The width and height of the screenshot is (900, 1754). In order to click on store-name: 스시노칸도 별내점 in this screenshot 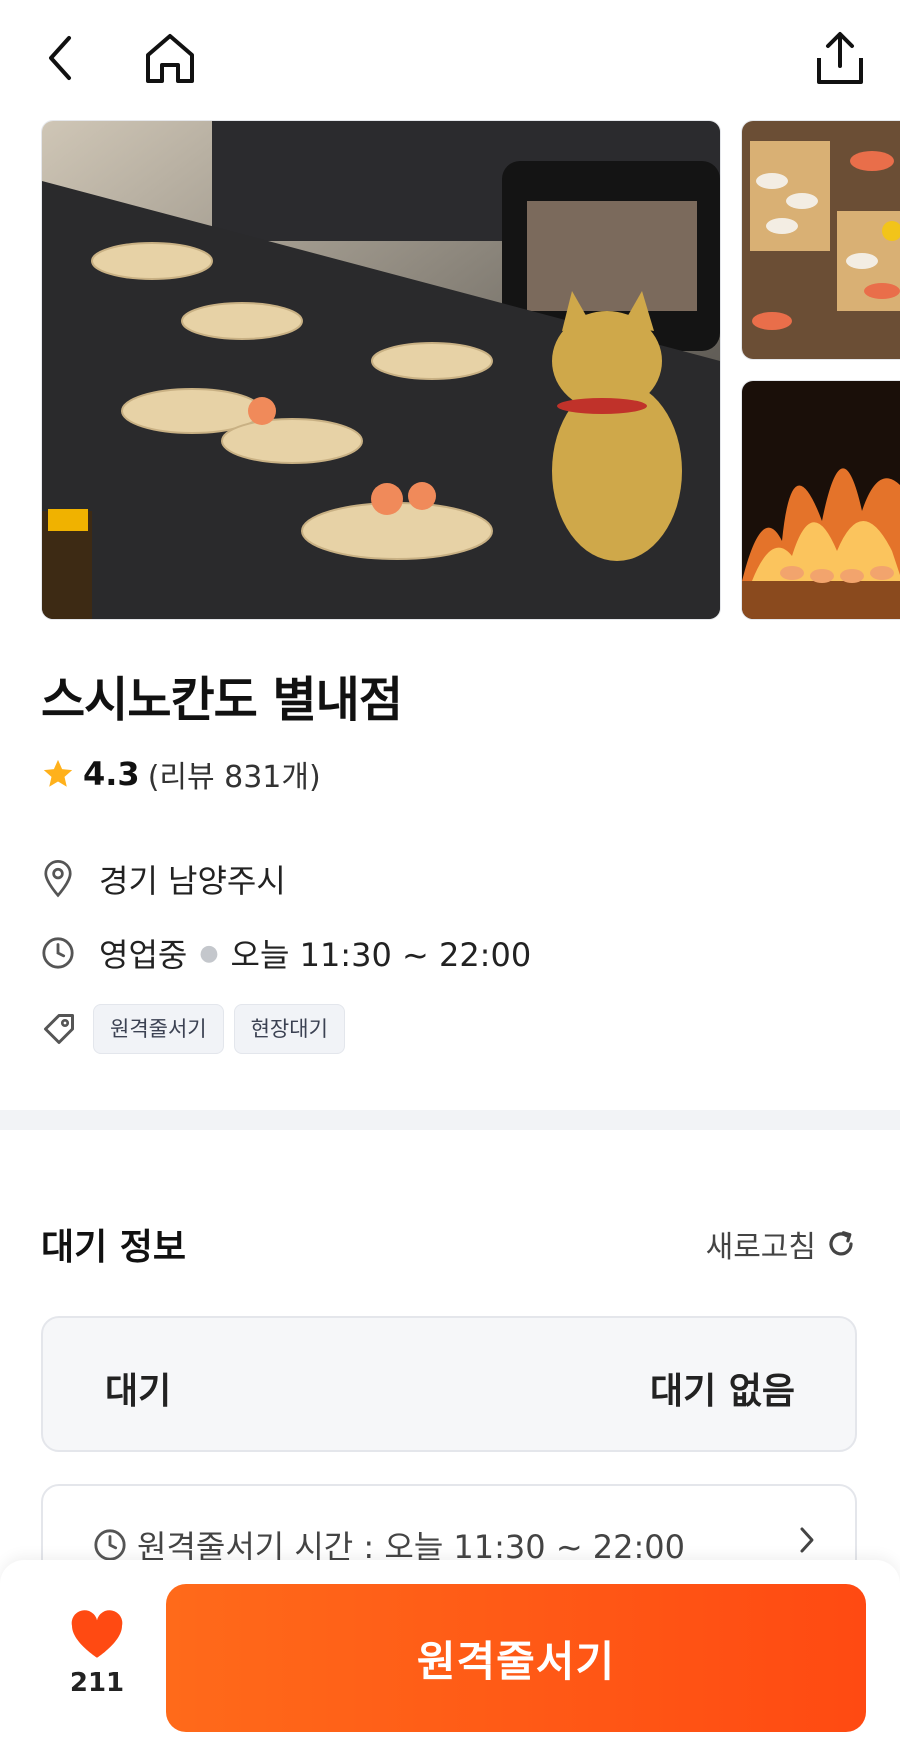, I will do `click(222, 700)`.